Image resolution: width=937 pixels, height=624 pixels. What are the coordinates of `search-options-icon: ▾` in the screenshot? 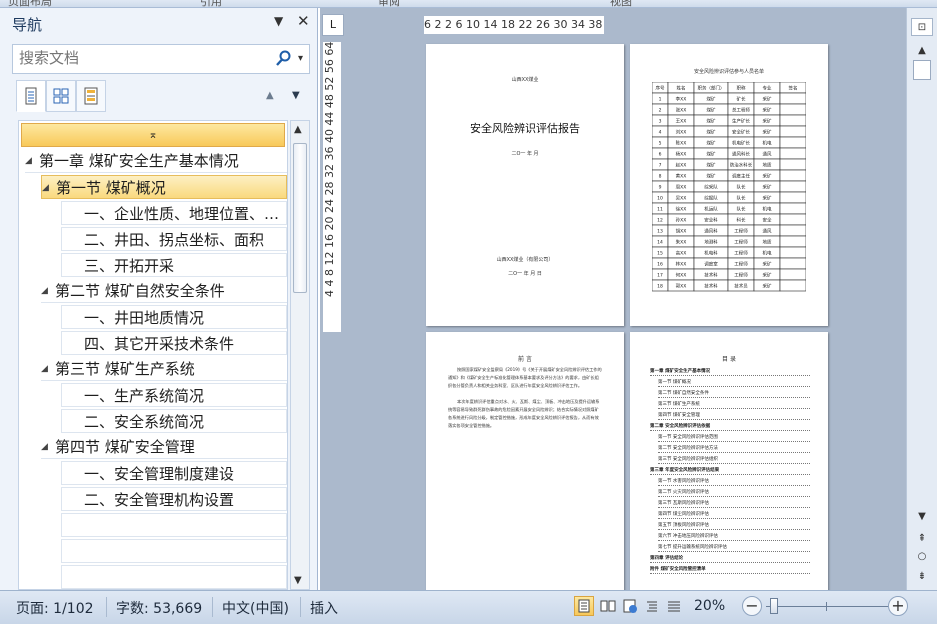 It's located at (300, 58).